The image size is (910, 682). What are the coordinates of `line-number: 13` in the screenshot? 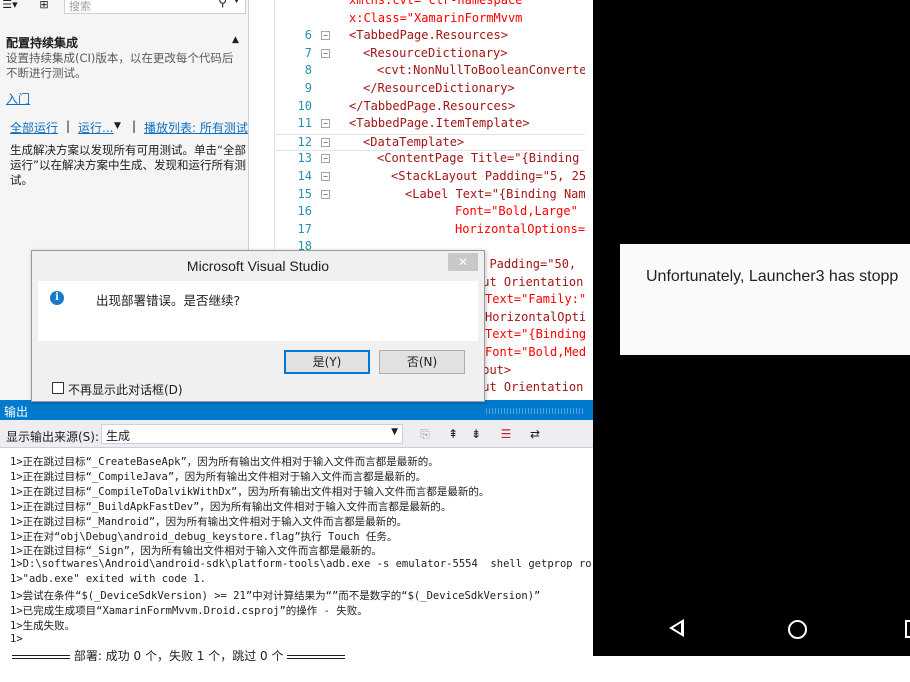 It's located at (304, 158).